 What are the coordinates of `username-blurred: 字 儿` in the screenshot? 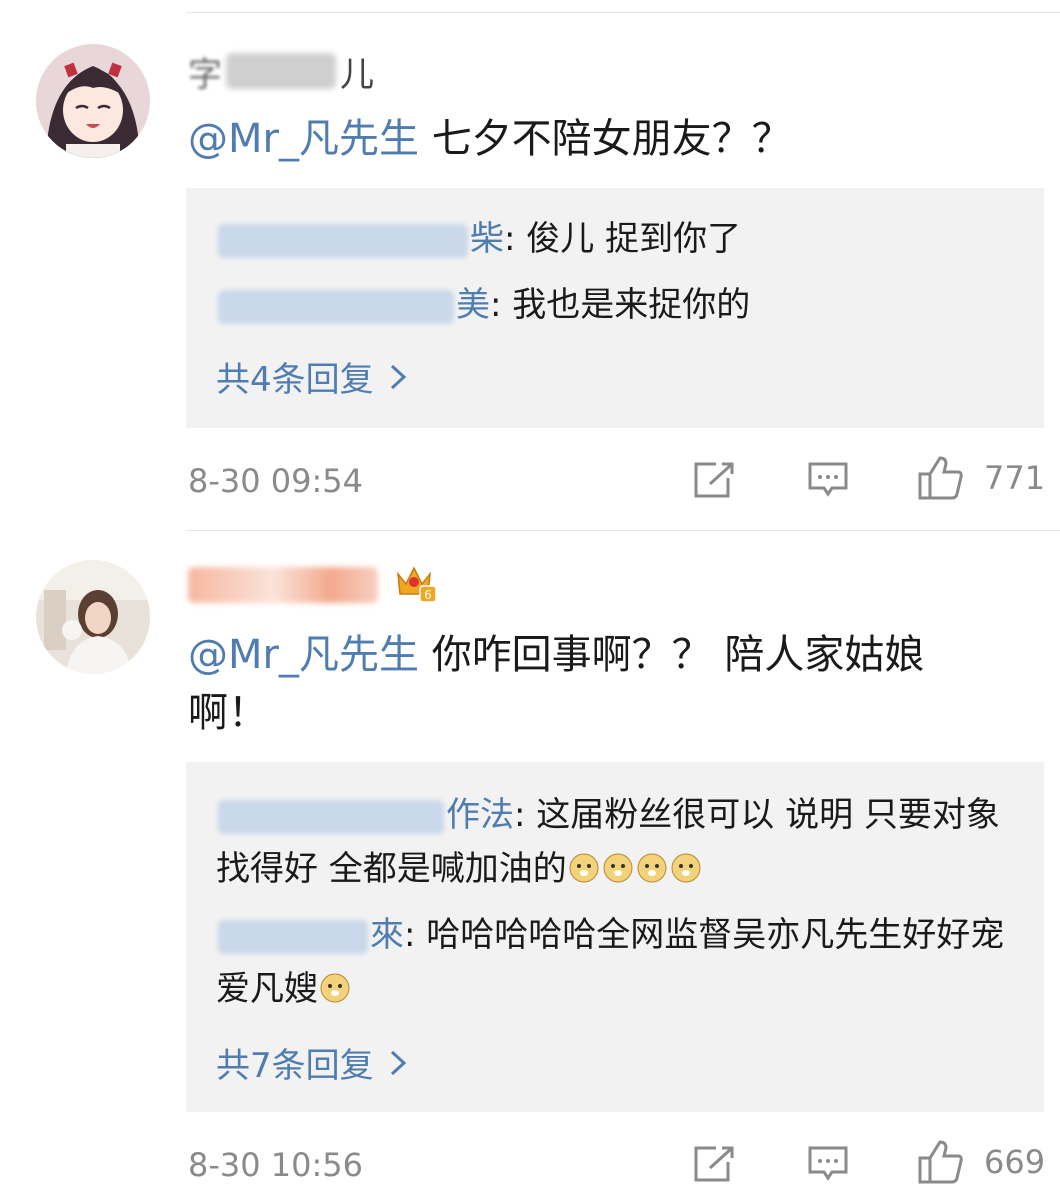 It's located at (281, 73).